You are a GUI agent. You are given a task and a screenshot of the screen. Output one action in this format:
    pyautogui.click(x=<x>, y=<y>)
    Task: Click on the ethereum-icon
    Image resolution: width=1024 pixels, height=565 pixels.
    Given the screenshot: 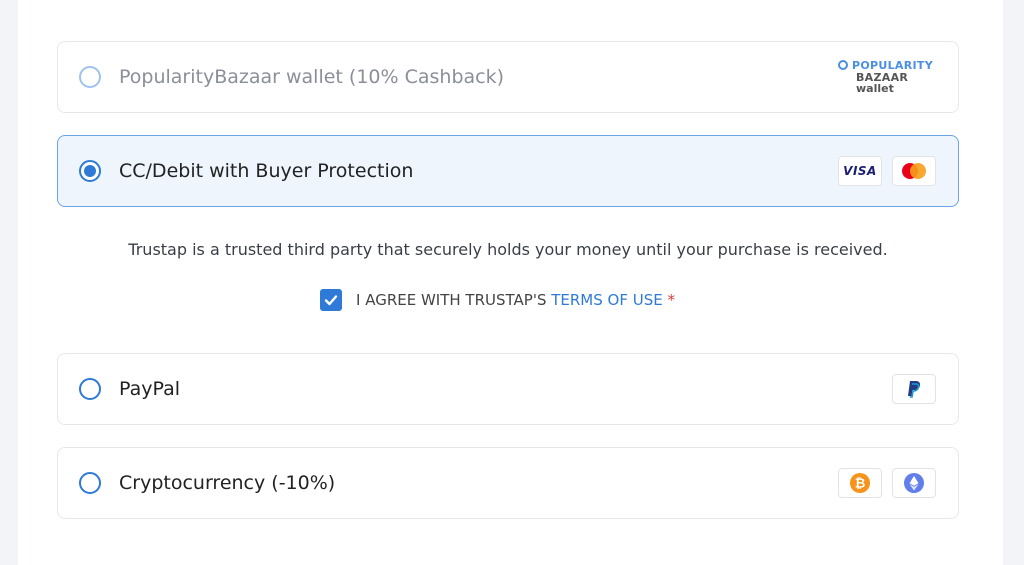 What is the action you would take?
    pyautogui.click(x=914, y=483)
    